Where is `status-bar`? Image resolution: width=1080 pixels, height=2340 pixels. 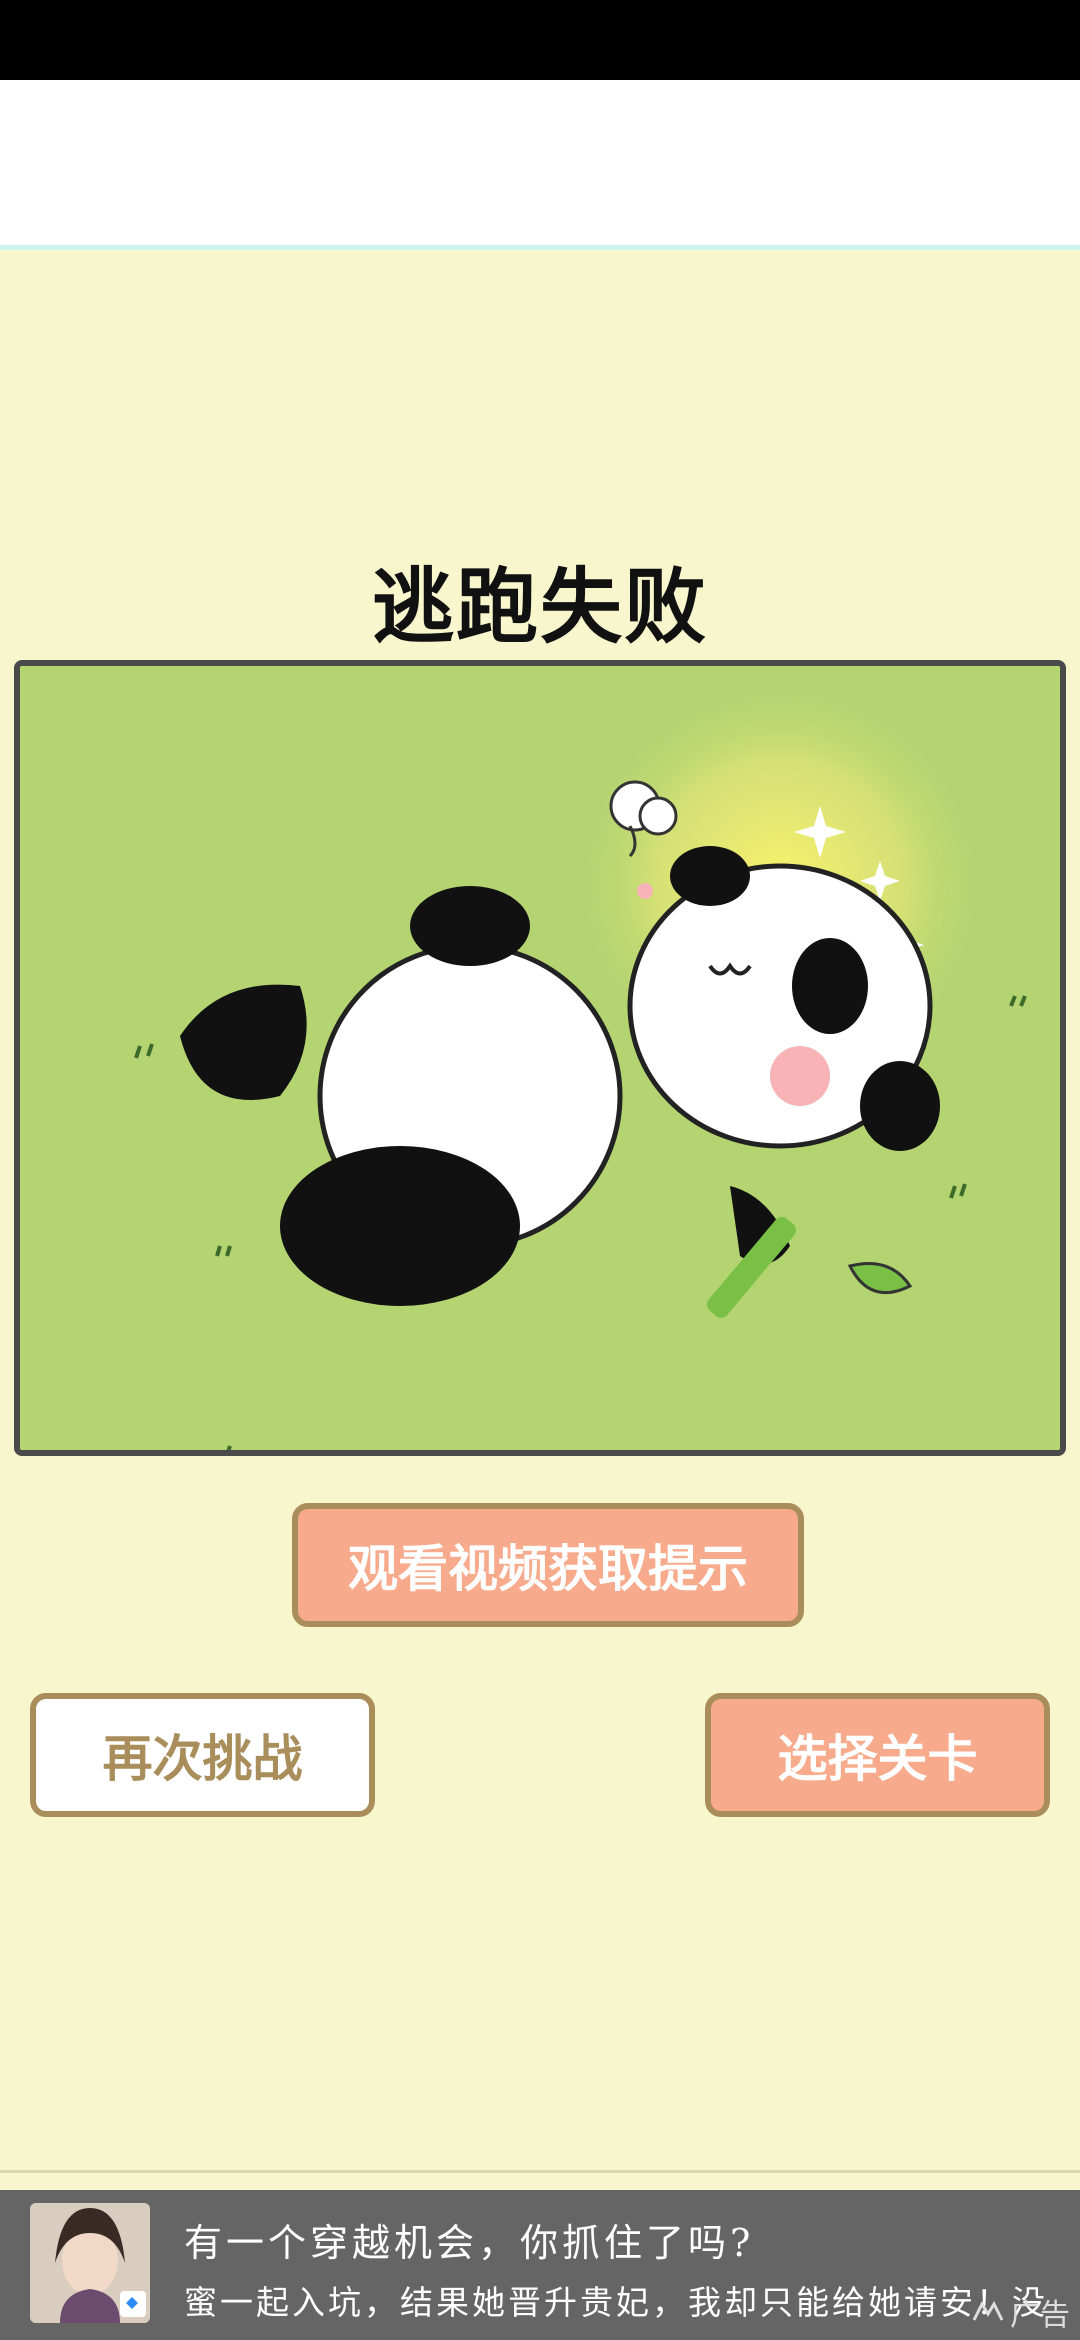 status-bar is located at coordinates (540, 40).